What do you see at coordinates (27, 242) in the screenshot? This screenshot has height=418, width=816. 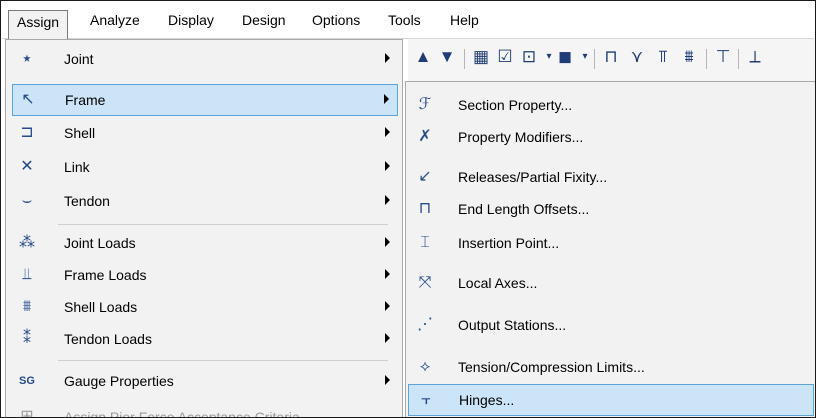 I see `joint-loads-icon: ⁂` at bounding box center [27, 242].